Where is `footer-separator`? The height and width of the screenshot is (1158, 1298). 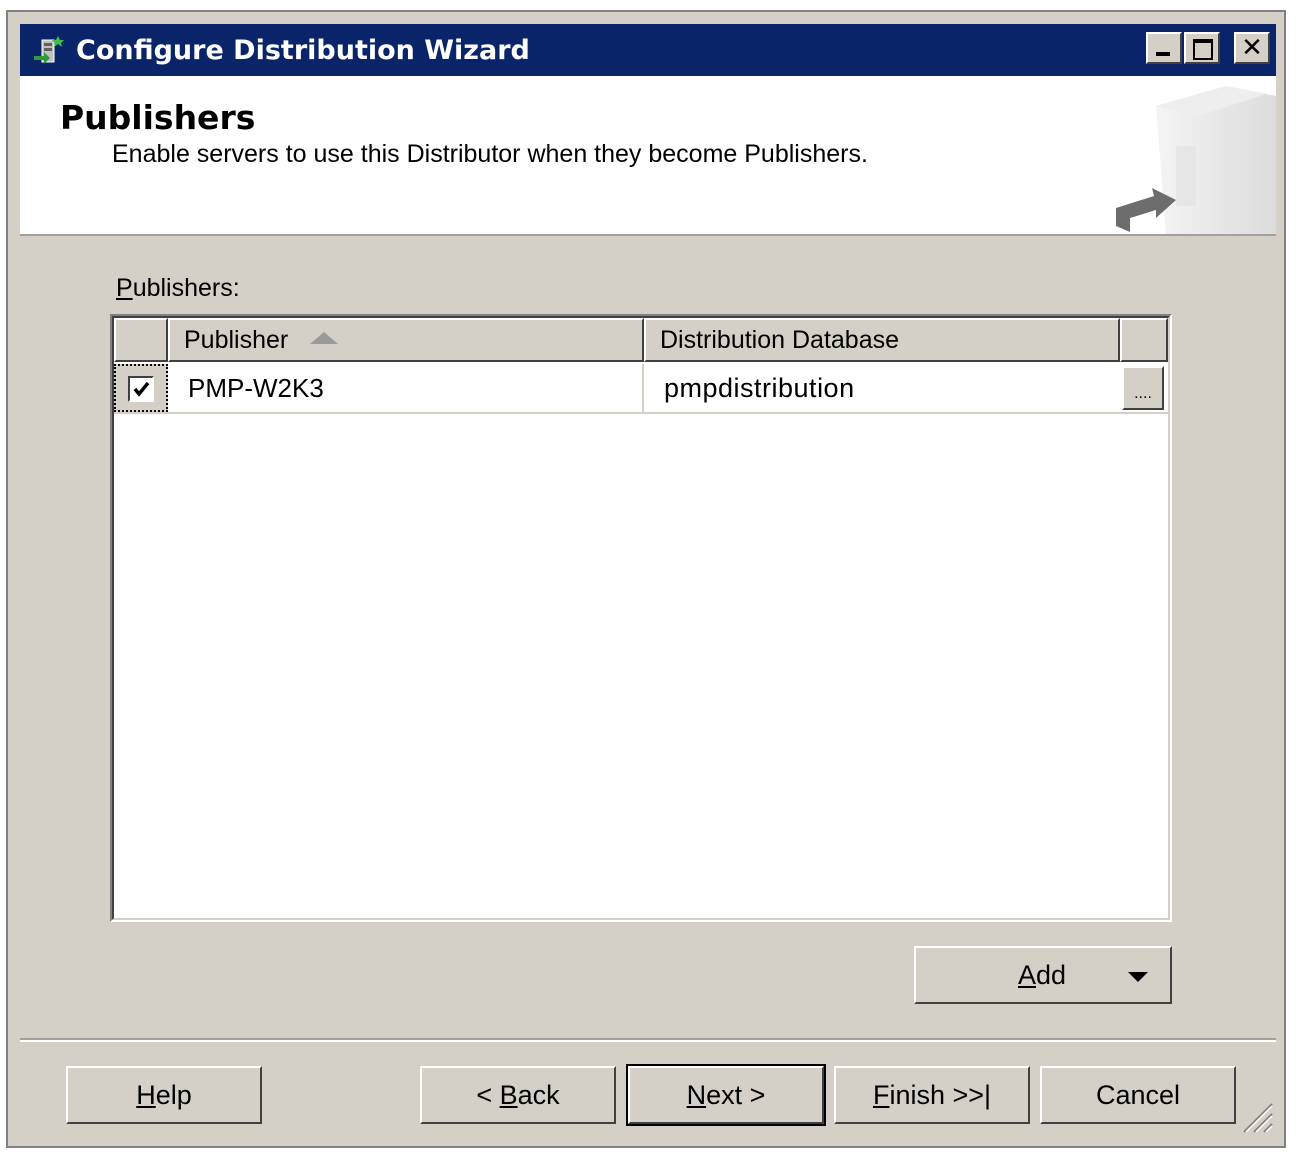 footer-separator is located at coordinates (648, 1040).